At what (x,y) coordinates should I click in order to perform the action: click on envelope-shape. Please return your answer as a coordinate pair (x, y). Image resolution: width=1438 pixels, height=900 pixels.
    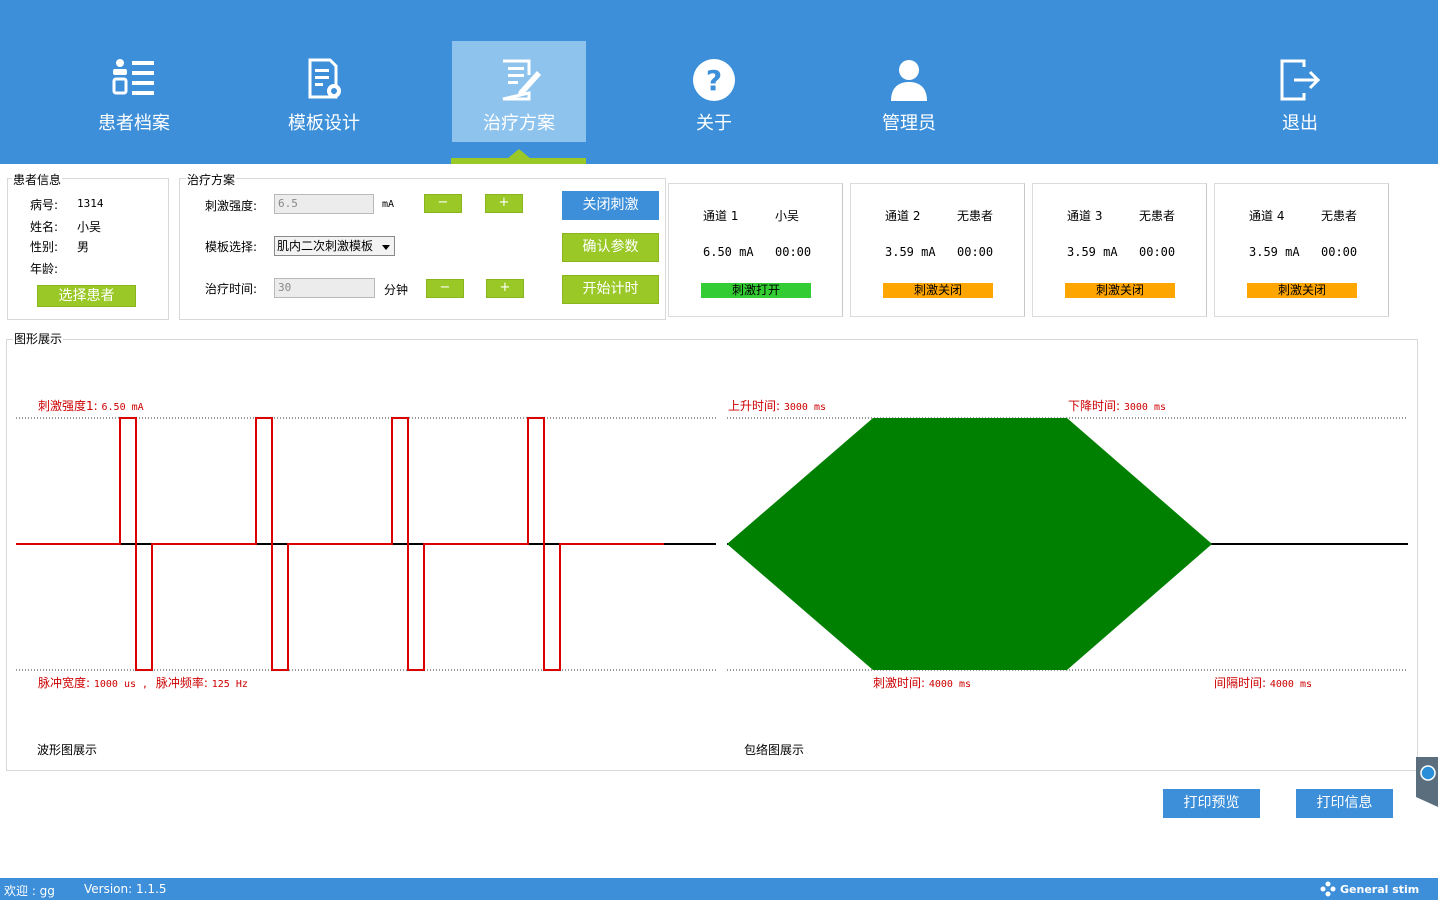
    Looking at the image, I should click on (969, 544).